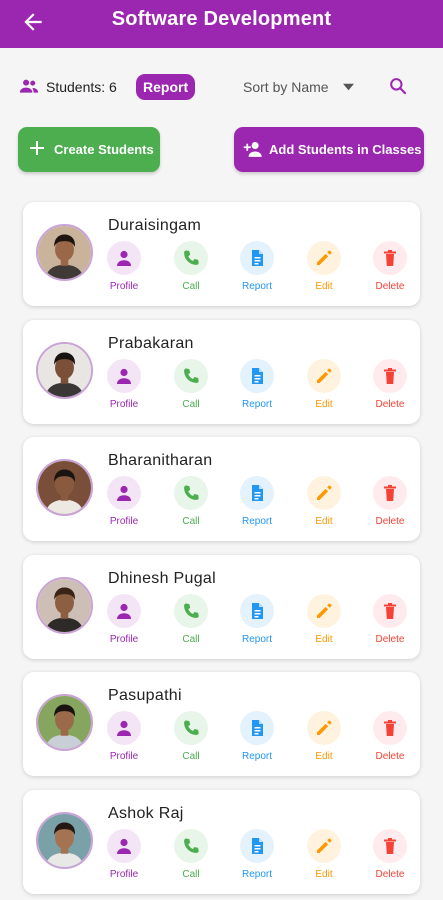  Describe the element at coordinates (286, 87) in the screenshot. I see `sort-dropdown: Sort by Name` at that location.